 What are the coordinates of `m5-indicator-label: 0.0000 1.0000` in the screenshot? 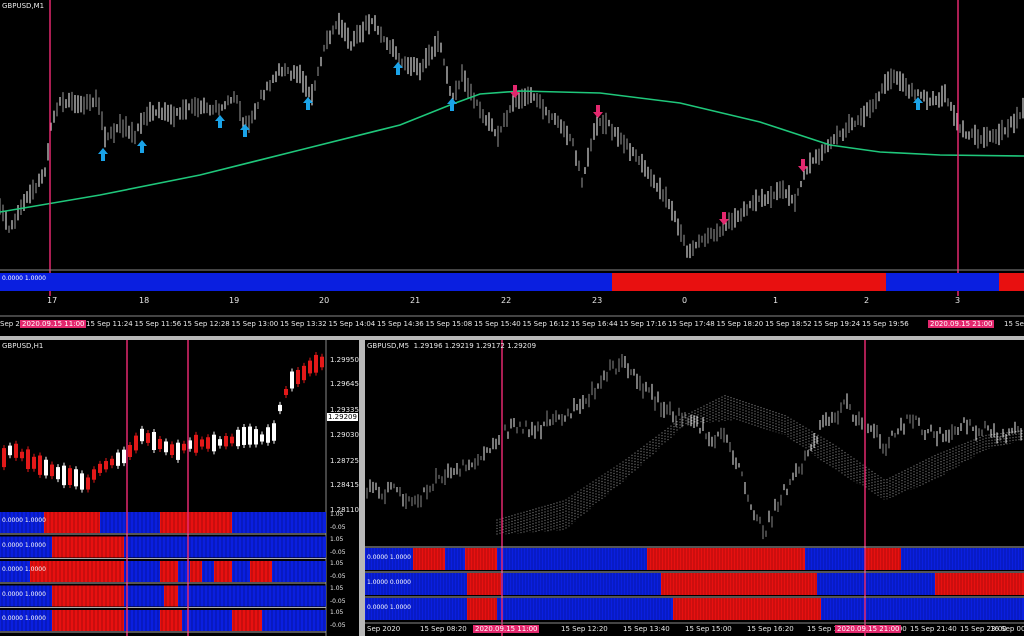 It's located at (389, 557).